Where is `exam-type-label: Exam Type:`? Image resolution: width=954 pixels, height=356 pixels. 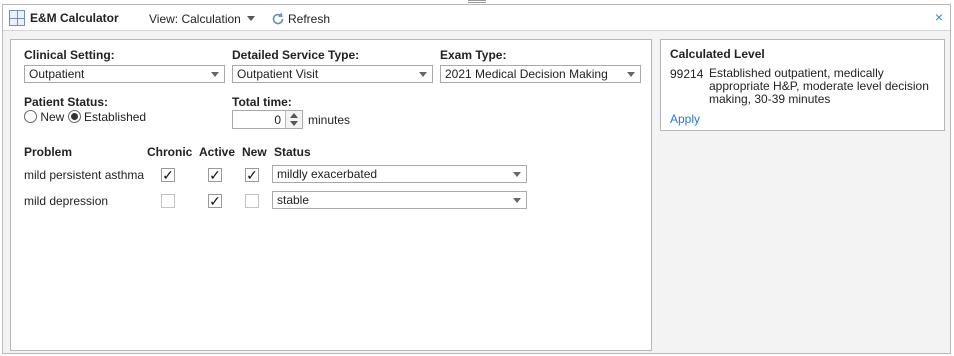
exam-type-label: Exam Type: is located at coordinates (473, 55).